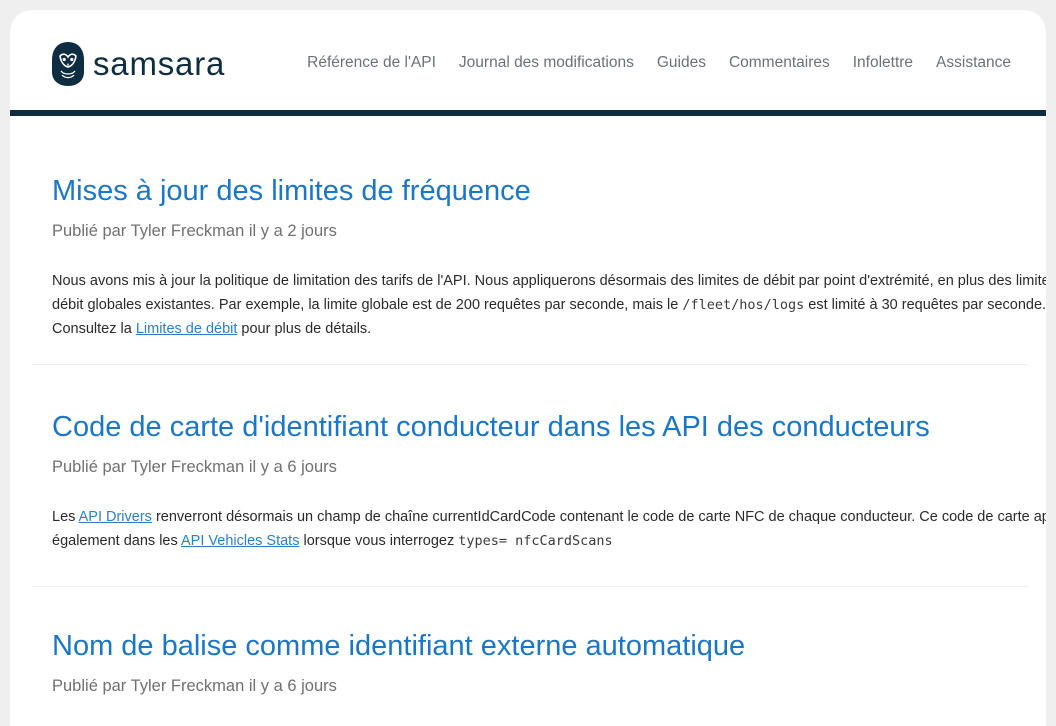  Describe the element at coordinates (743, 304) in the screenshot. I see `inline-code: /fleet/hos/logs` at that location.